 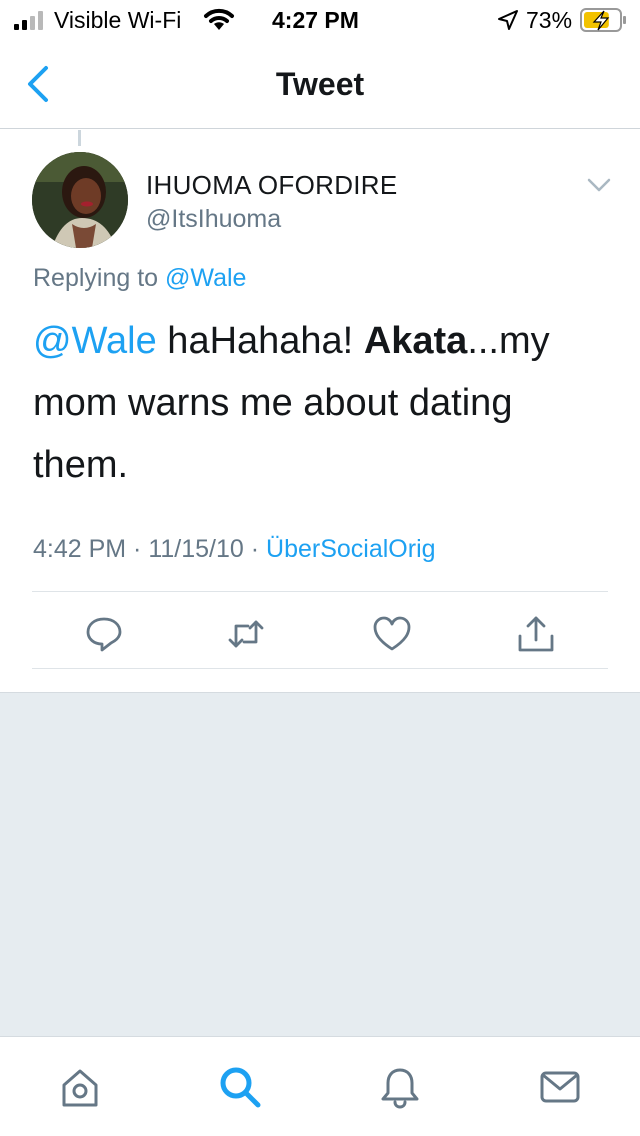 I want to click on signal-icon, so click(x=28, y=20).